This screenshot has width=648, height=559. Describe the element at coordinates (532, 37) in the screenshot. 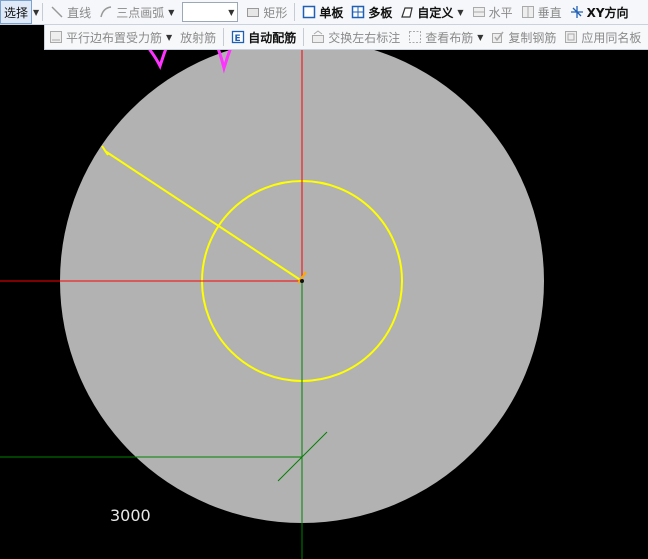

I see `copy-rebar-label: 复制钢筋` at that location.